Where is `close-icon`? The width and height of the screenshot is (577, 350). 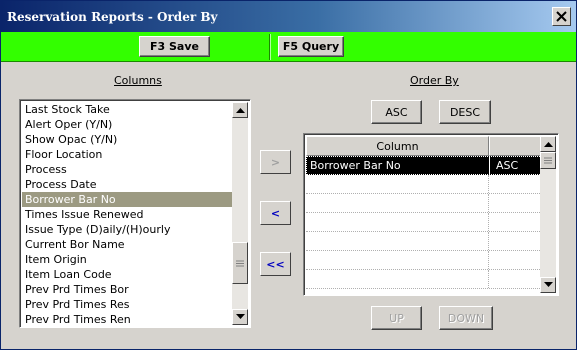 close-icon is located at coordinates (561, 16).